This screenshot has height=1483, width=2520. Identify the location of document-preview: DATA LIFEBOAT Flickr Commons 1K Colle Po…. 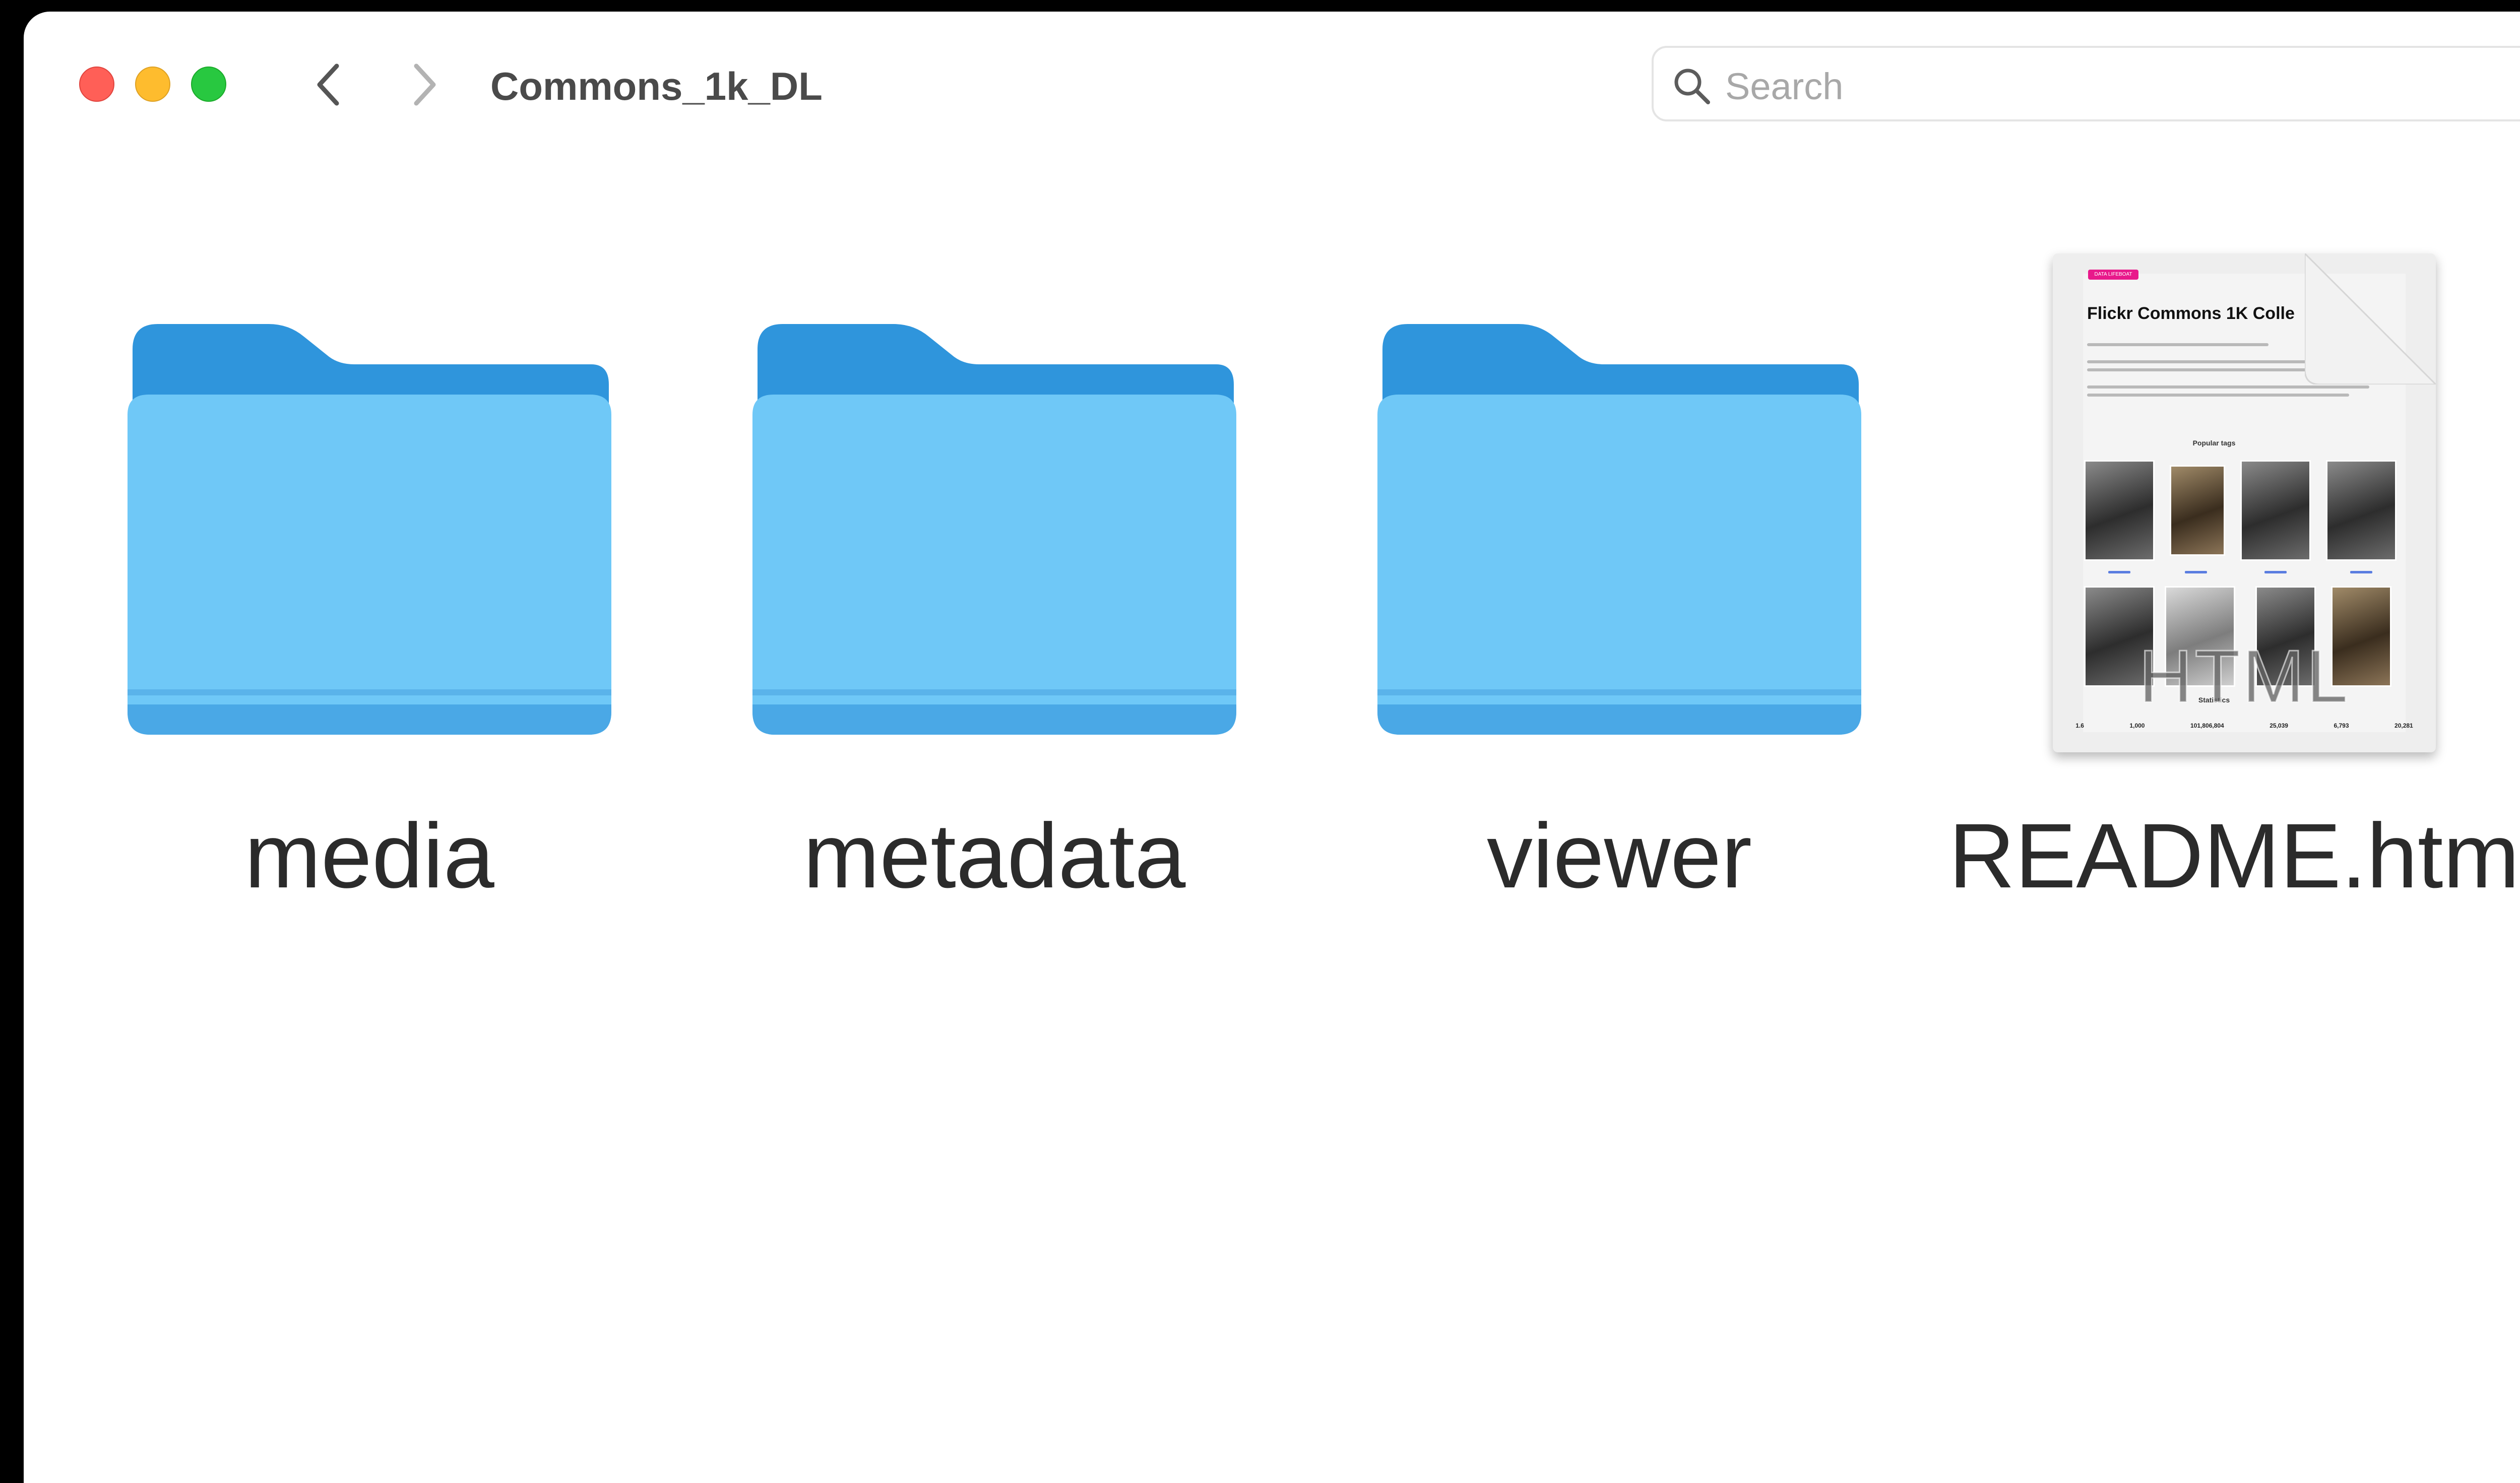
(2244, 502).